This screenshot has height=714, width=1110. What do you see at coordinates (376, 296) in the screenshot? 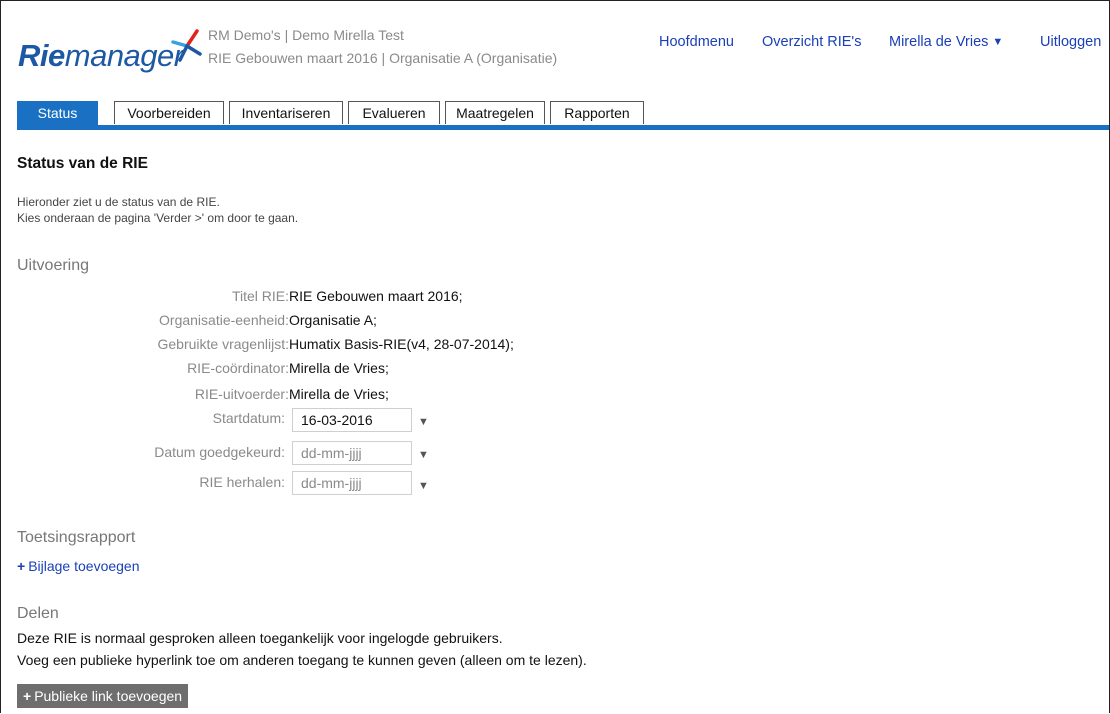
I see `titel-rie-value: RIE Gebouwen maart 2016;` at bounding box center [376, 296].